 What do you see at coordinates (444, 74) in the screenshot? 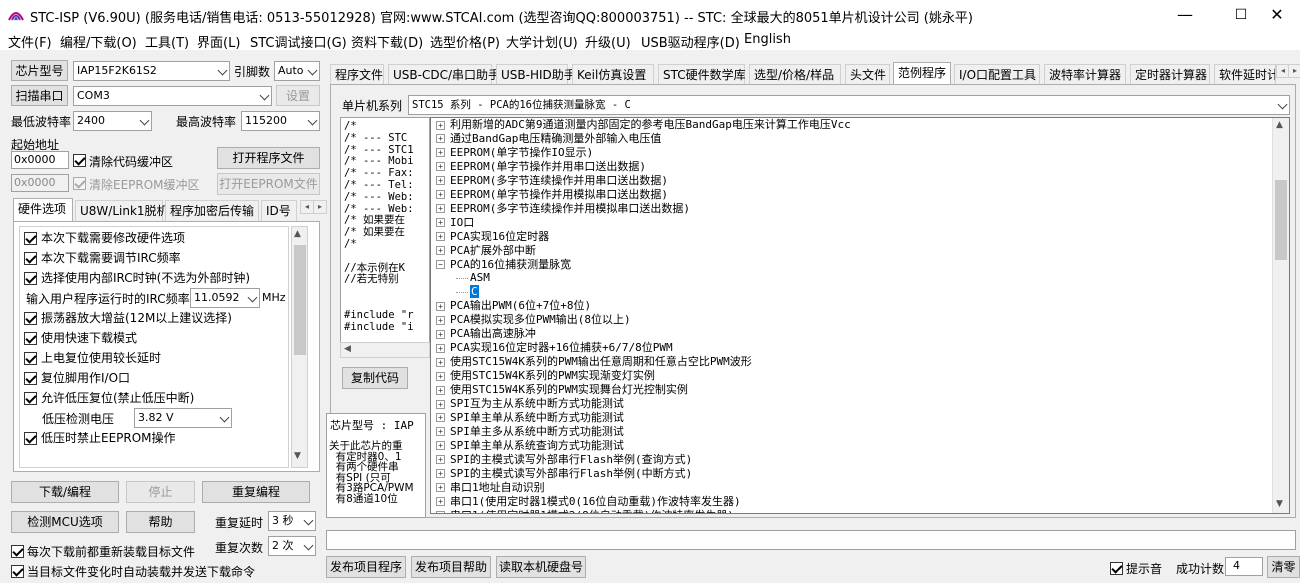
I see `tab-usb-cdc: USB-CDC/串口助手` at bounding box center [444, 74].